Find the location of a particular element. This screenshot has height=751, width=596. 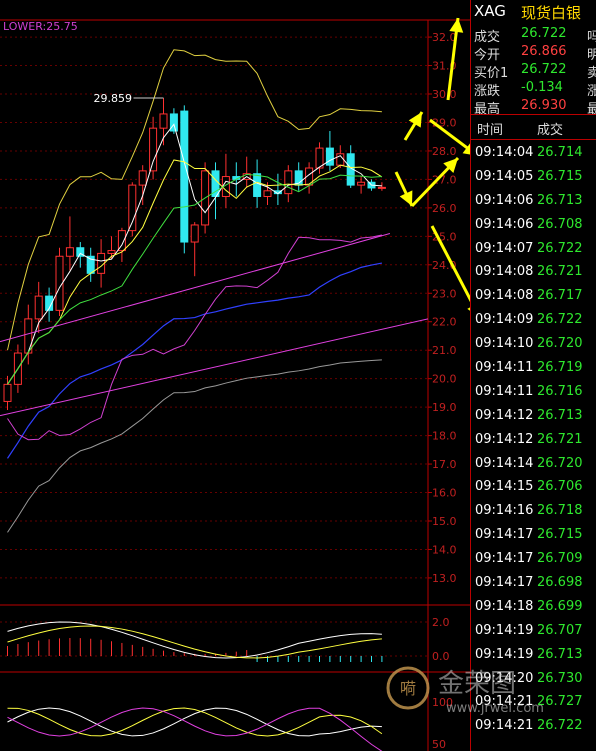

trade-time: 09:14:11 is located at coordinates (504, 368).